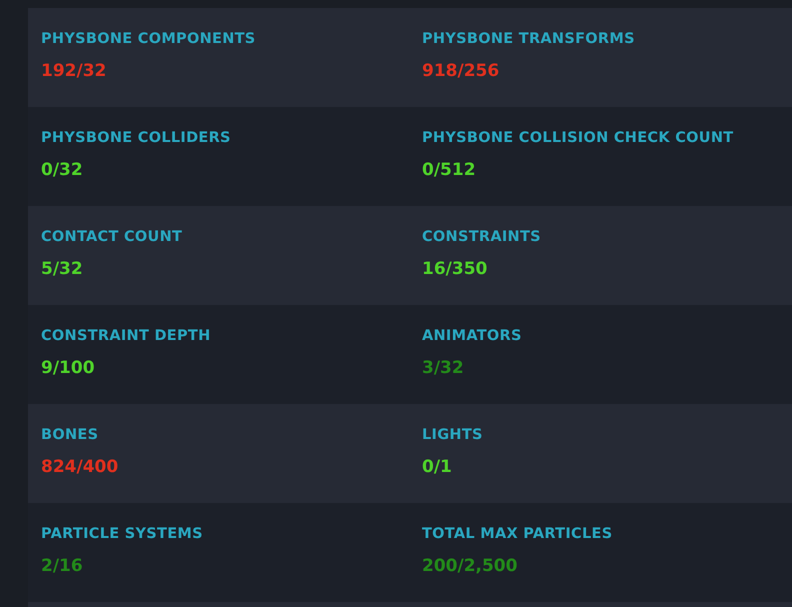 This screenshot has width=792, height=607. I want to click on stat-value: 3/32, so click(443, 368).